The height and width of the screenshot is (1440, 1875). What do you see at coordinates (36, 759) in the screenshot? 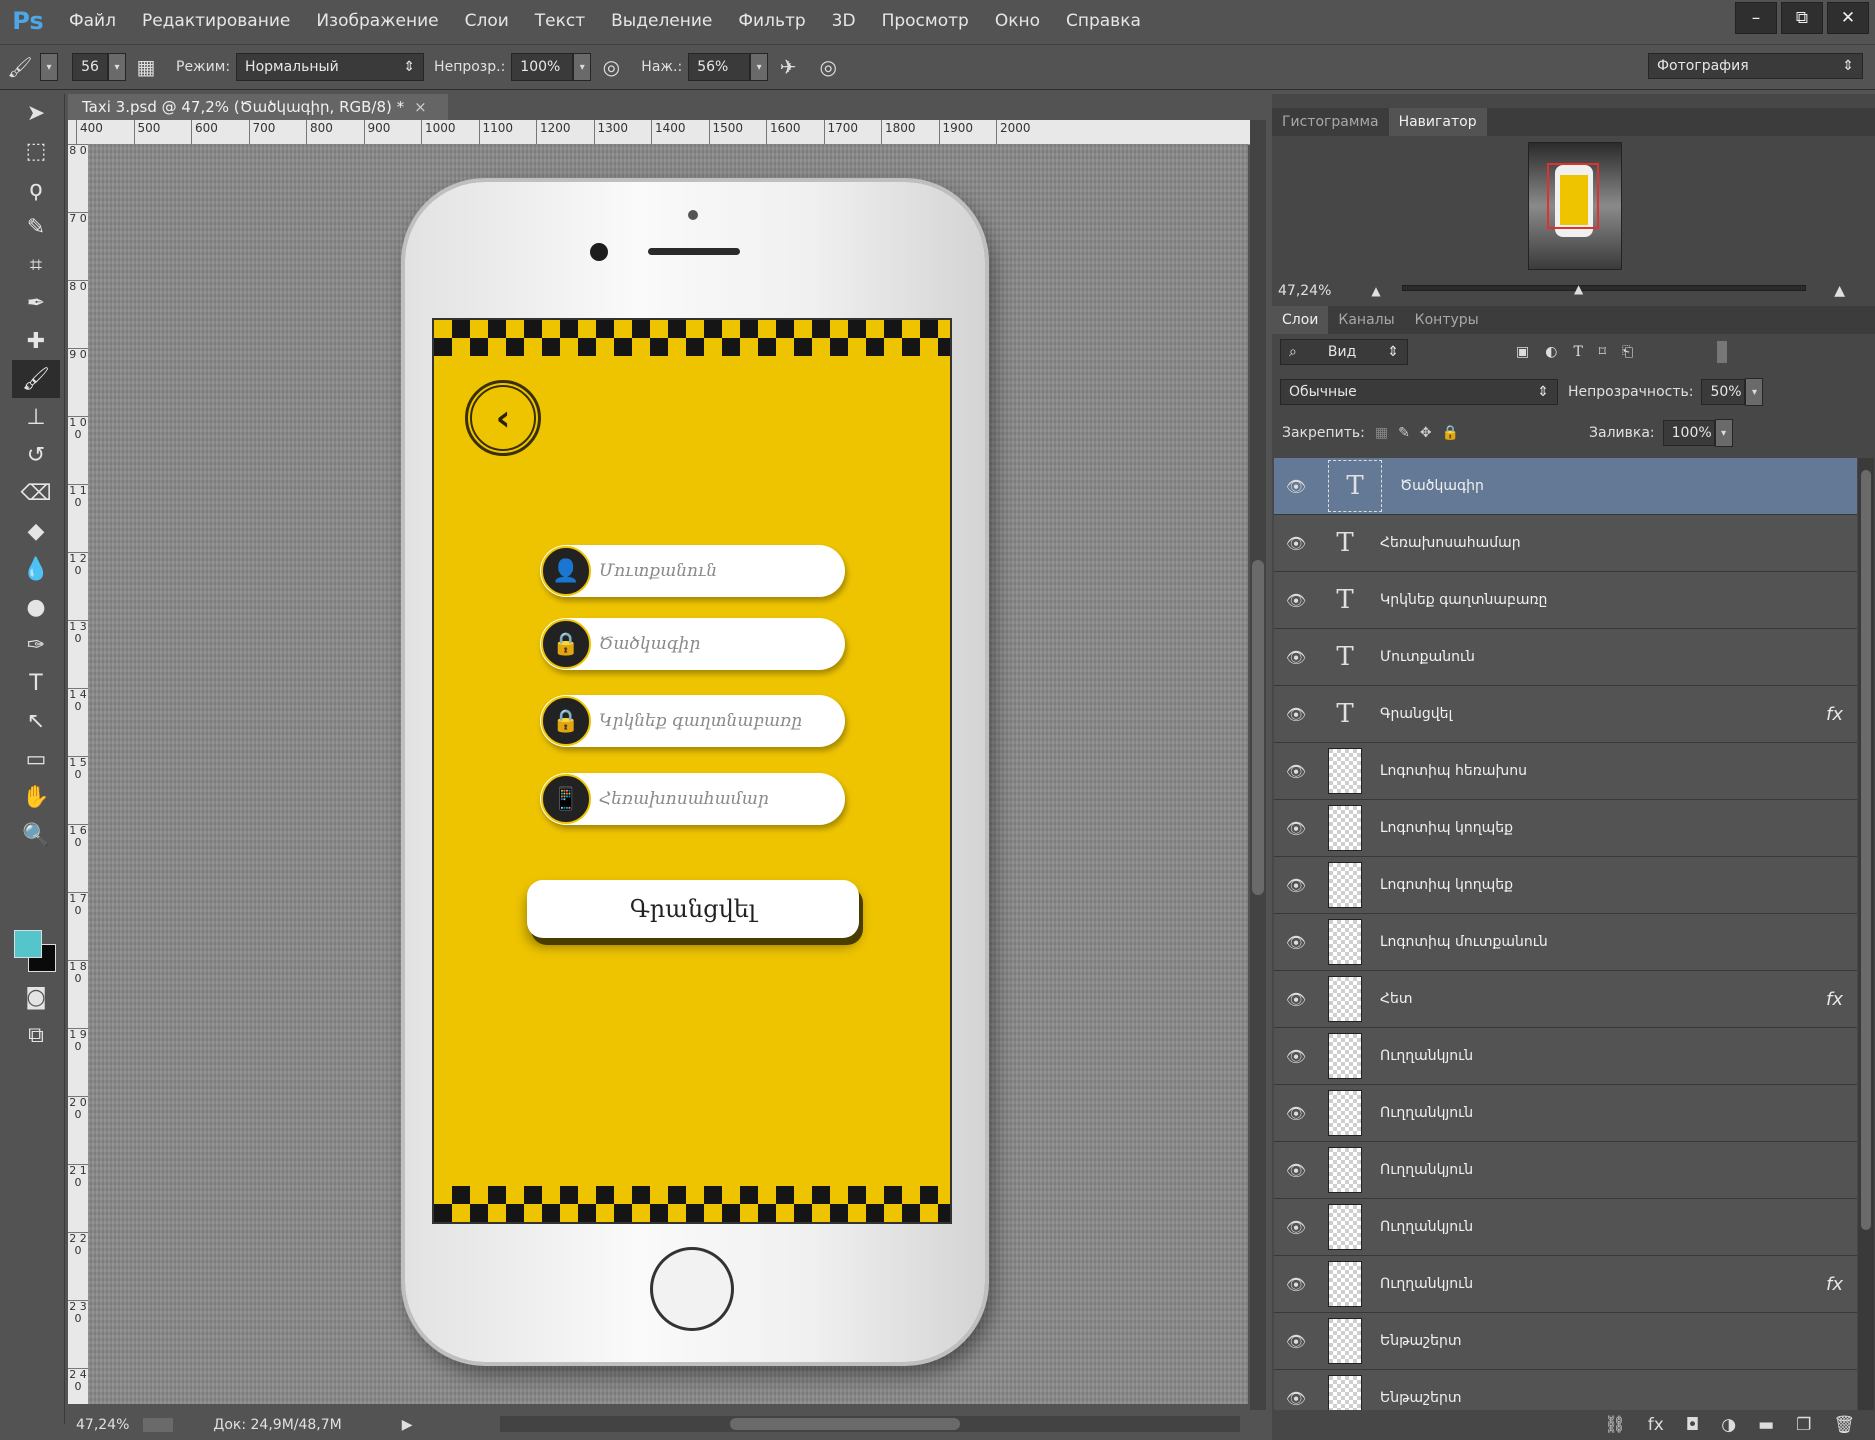
I see `shape-tool-icon: ▭` at bounding box center [36, 759].